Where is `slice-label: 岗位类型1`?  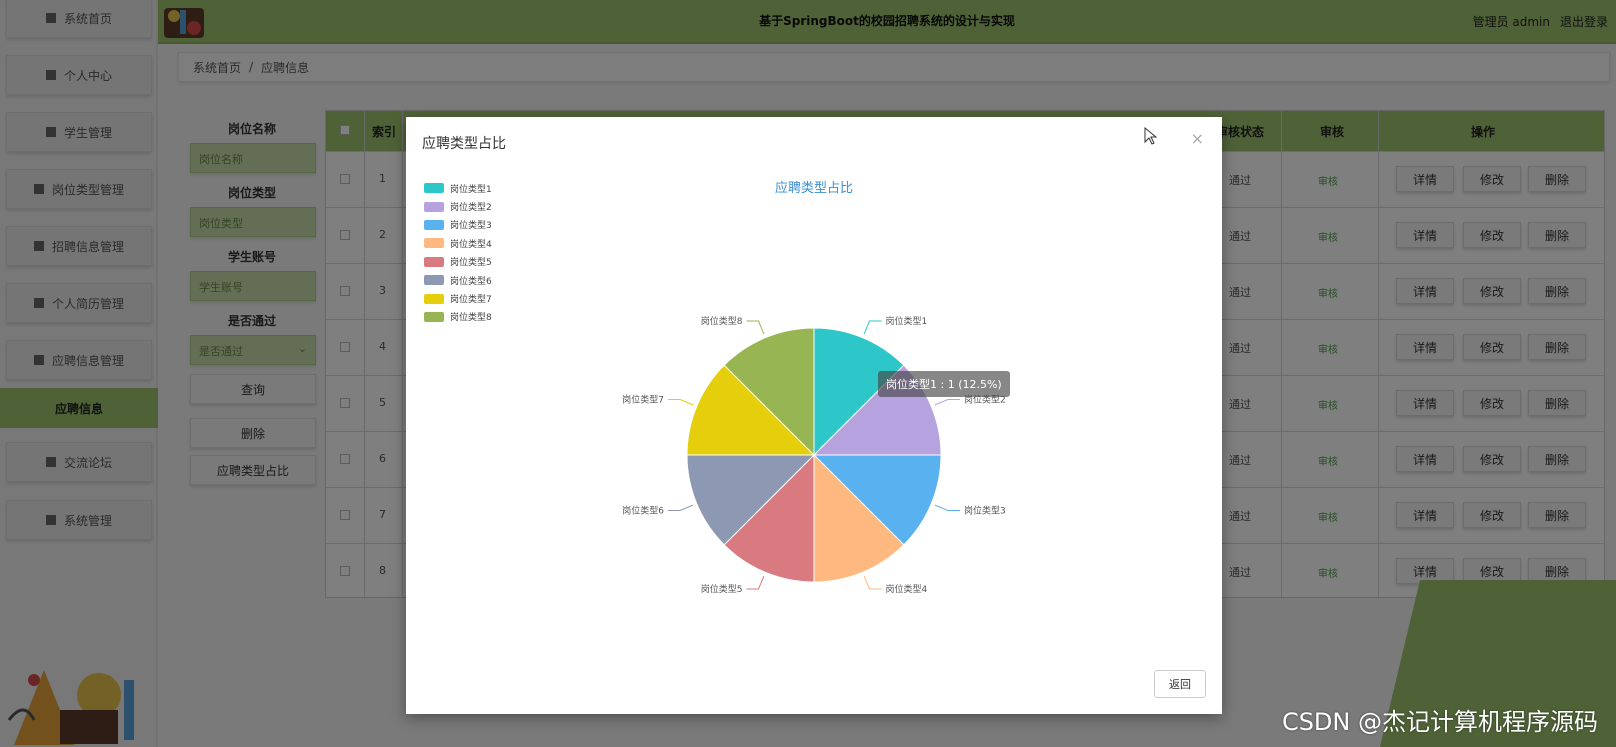 slice-label: 岗位类型1 is located at coordinates (906, 321).